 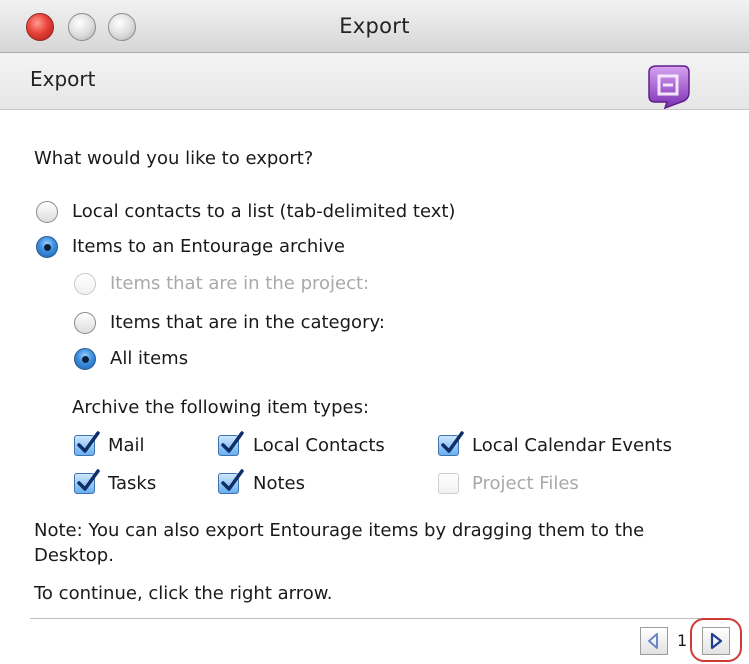 What do you see at coordinates (47, 247) in the screenshot?
I see `radio-entourage-archive` at bounding box center [47, 247].